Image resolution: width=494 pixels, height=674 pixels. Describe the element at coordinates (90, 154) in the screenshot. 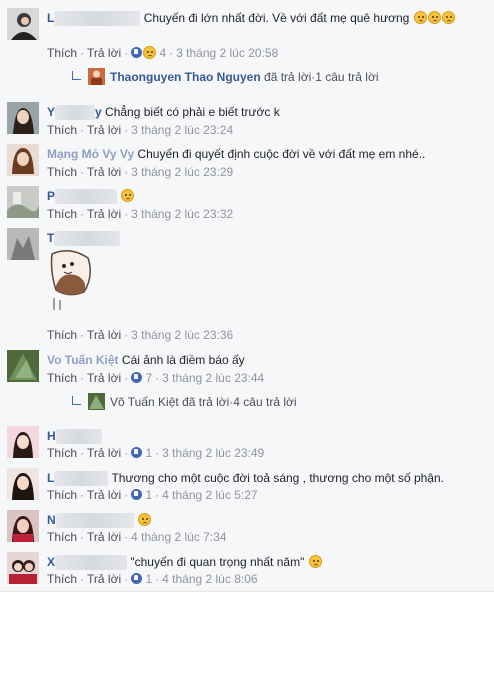

I see `commenter-name: Mạng Mỏ Vy Vy` at that location.